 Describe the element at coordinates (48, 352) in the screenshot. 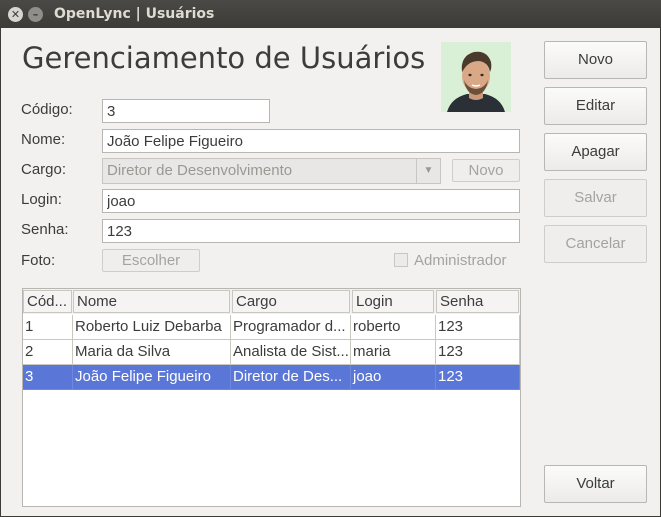

I see `table-cell: 2` at that location.